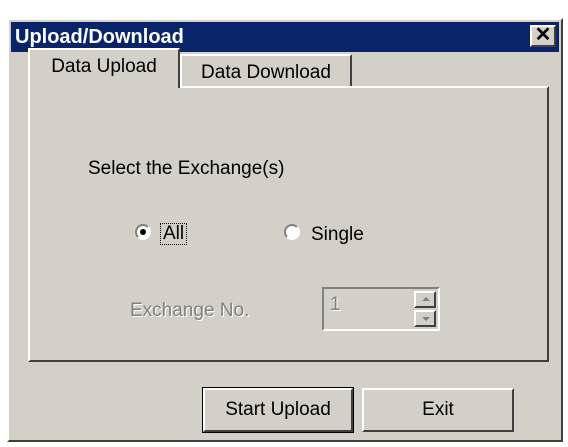 The width and height of the screenshot is (568, 447). I want to click on start-upload-button: Start Upload, so click(278, 410).